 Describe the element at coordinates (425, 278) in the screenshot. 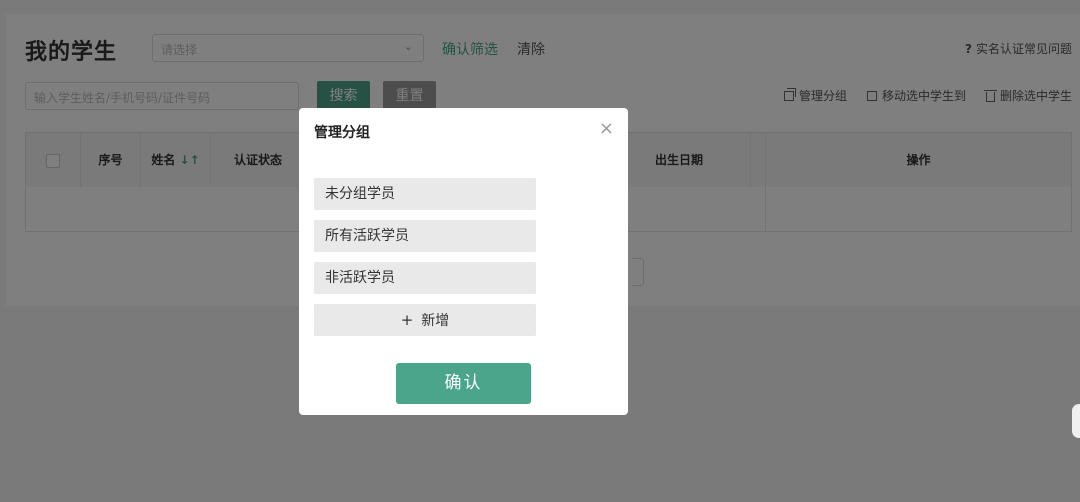

I see `group-item-inactive: 非活跃学员` at that location.